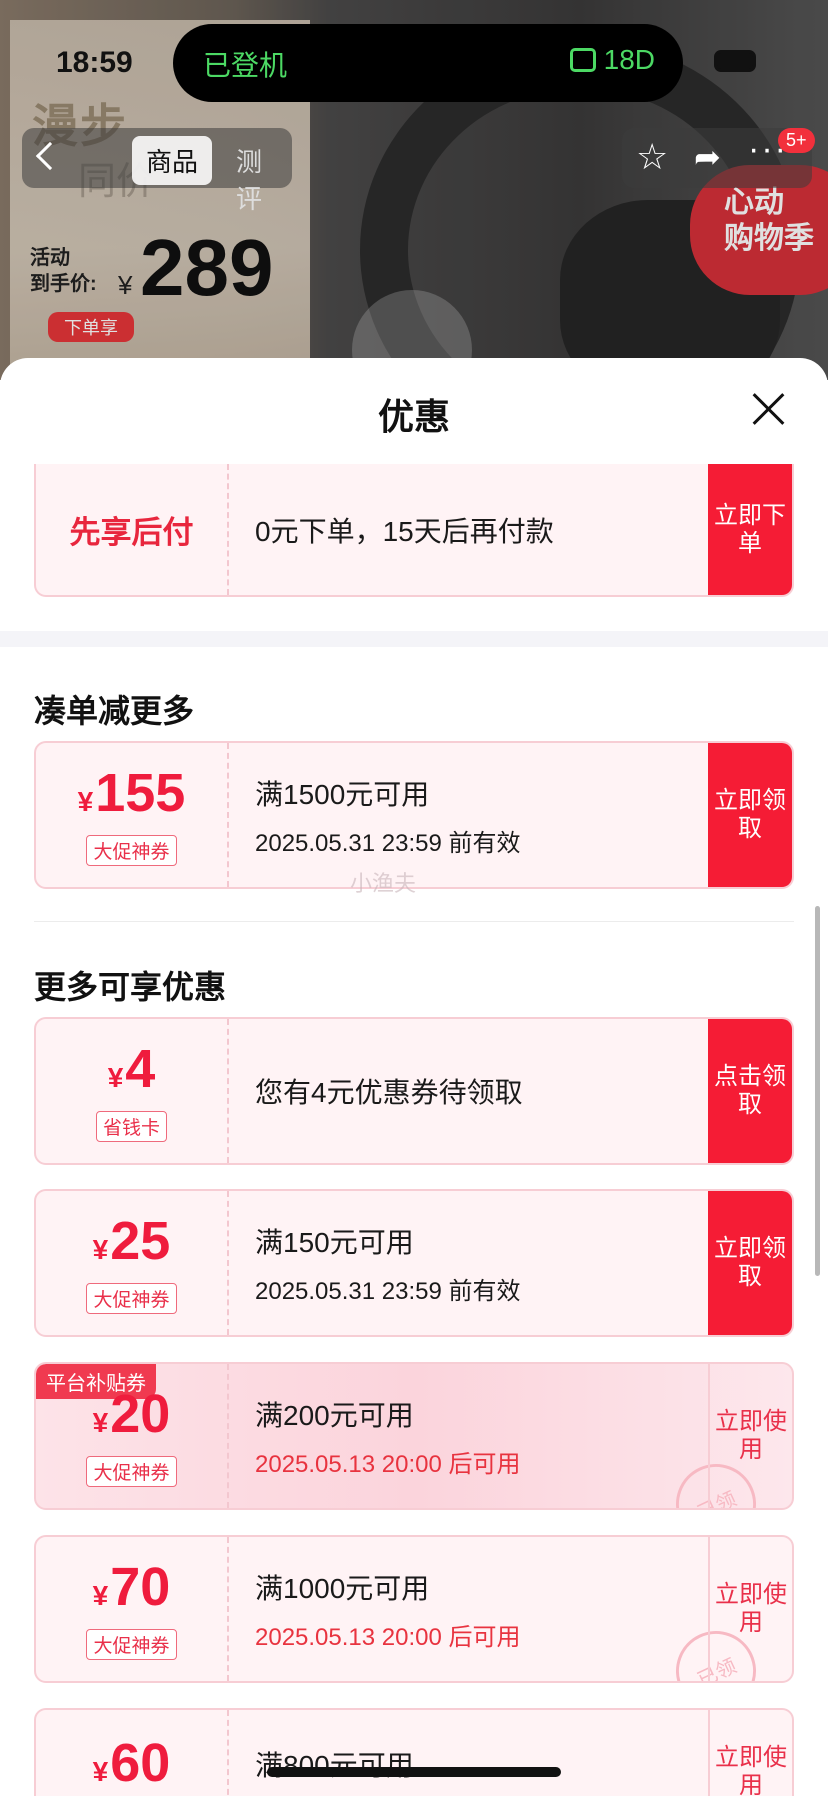 This screenshot has width=828, height=1796. I want to click on coupon-info: 满1000元可用 2025.05.13 20:00 后可用, so click(388, 1609).